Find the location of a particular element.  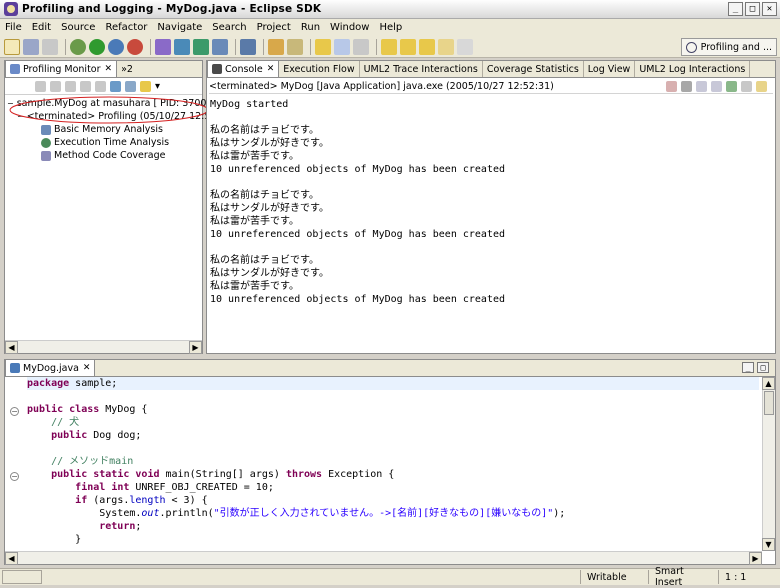

vertical-scrollbar: ▲ ▼ is located at coordinates (768, 464).